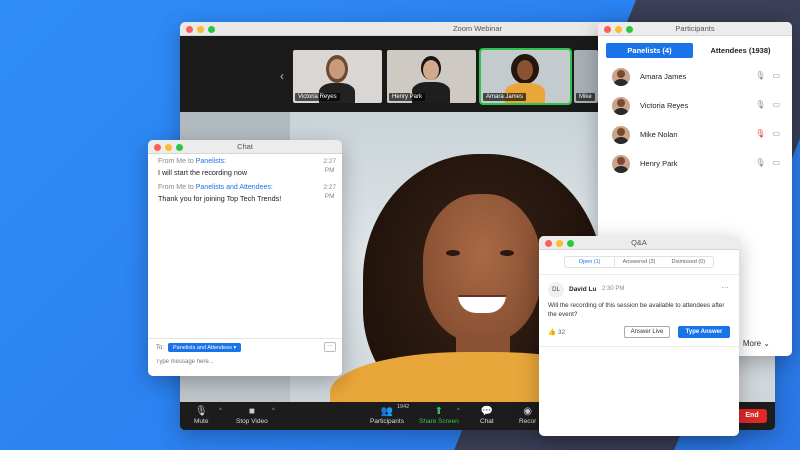  I want to click on tab-answered: Answered (3), so click(638, 262).